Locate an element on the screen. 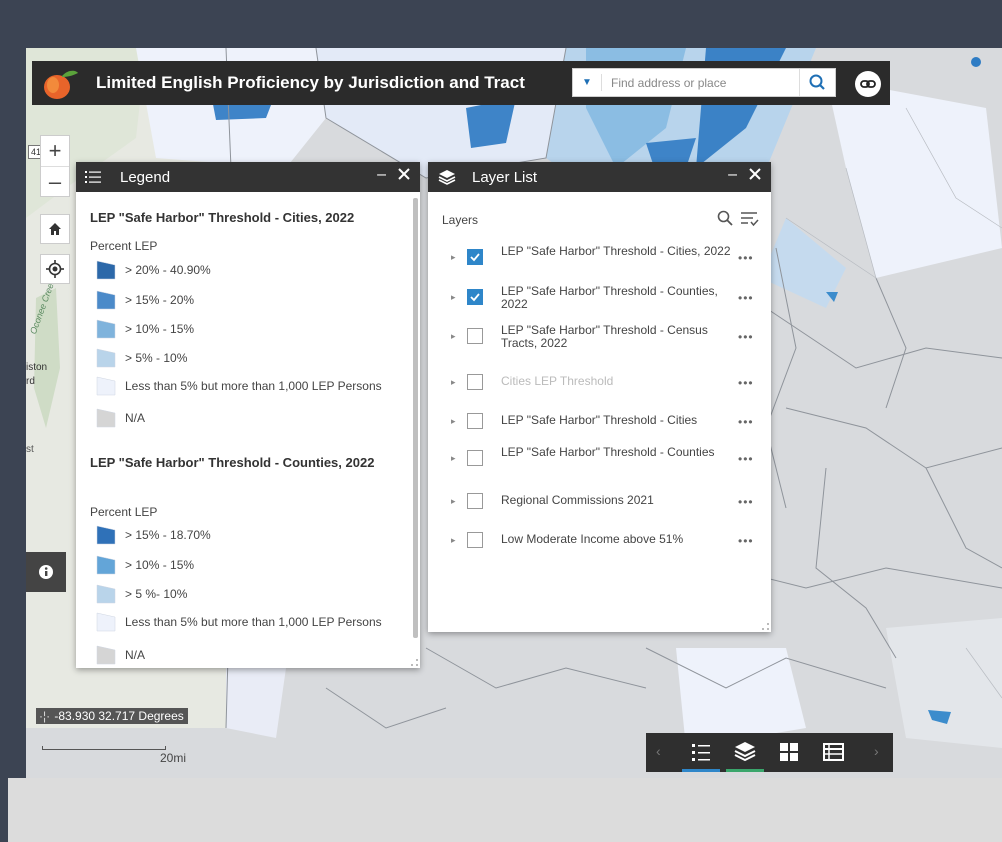  coordinate-readout: ·¦· -83.930 32.717 Degrees is located at coordinates (112, 716).